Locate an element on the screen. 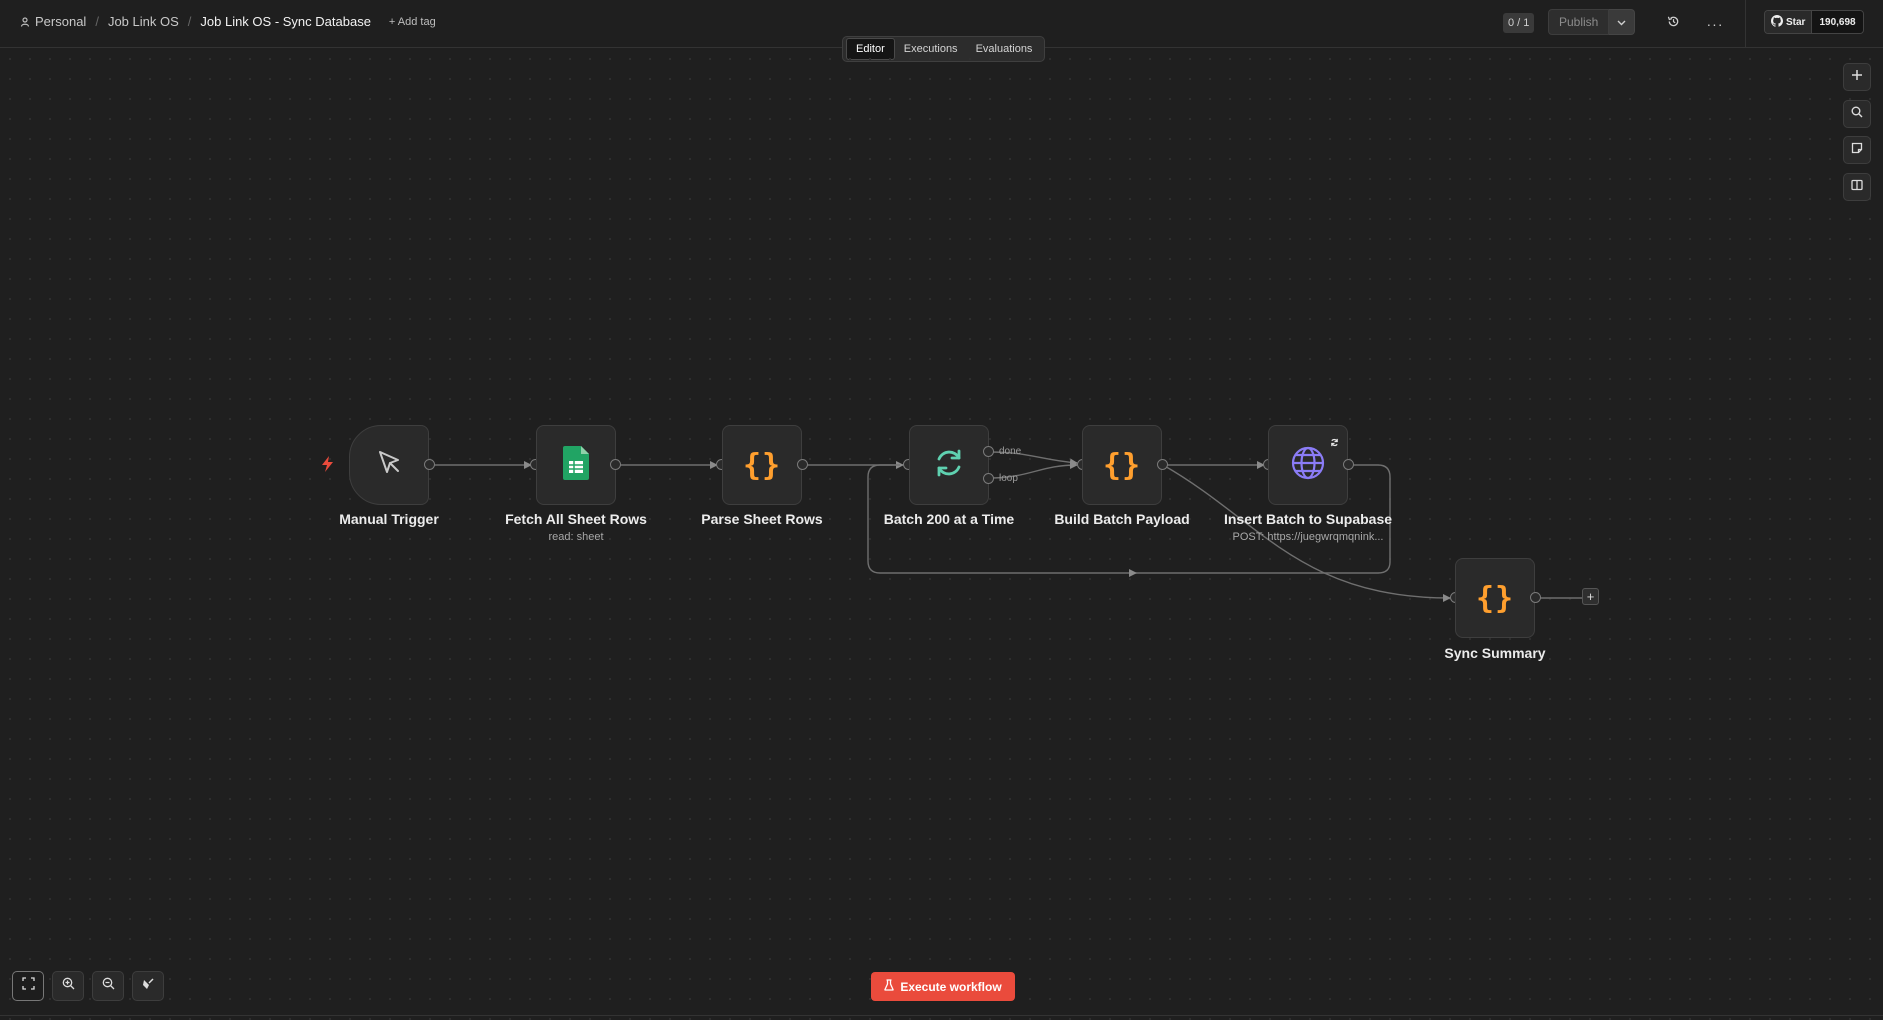 The width and height of the screenshot is (1883, 1020). node-sync-summary: {} is located at coordinates (1495, 598).